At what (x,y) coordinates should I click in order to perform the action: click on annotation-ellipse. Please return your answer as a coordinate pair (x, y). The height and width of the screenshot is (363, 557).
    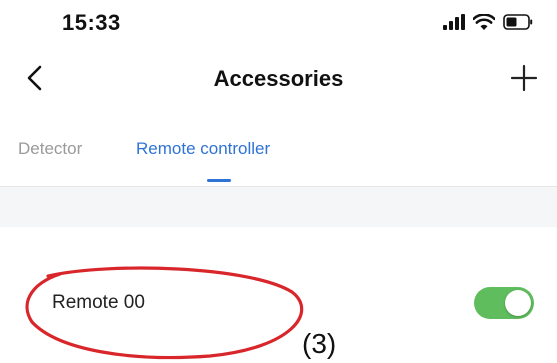
    Looking at the image, I should click on (164, 313).